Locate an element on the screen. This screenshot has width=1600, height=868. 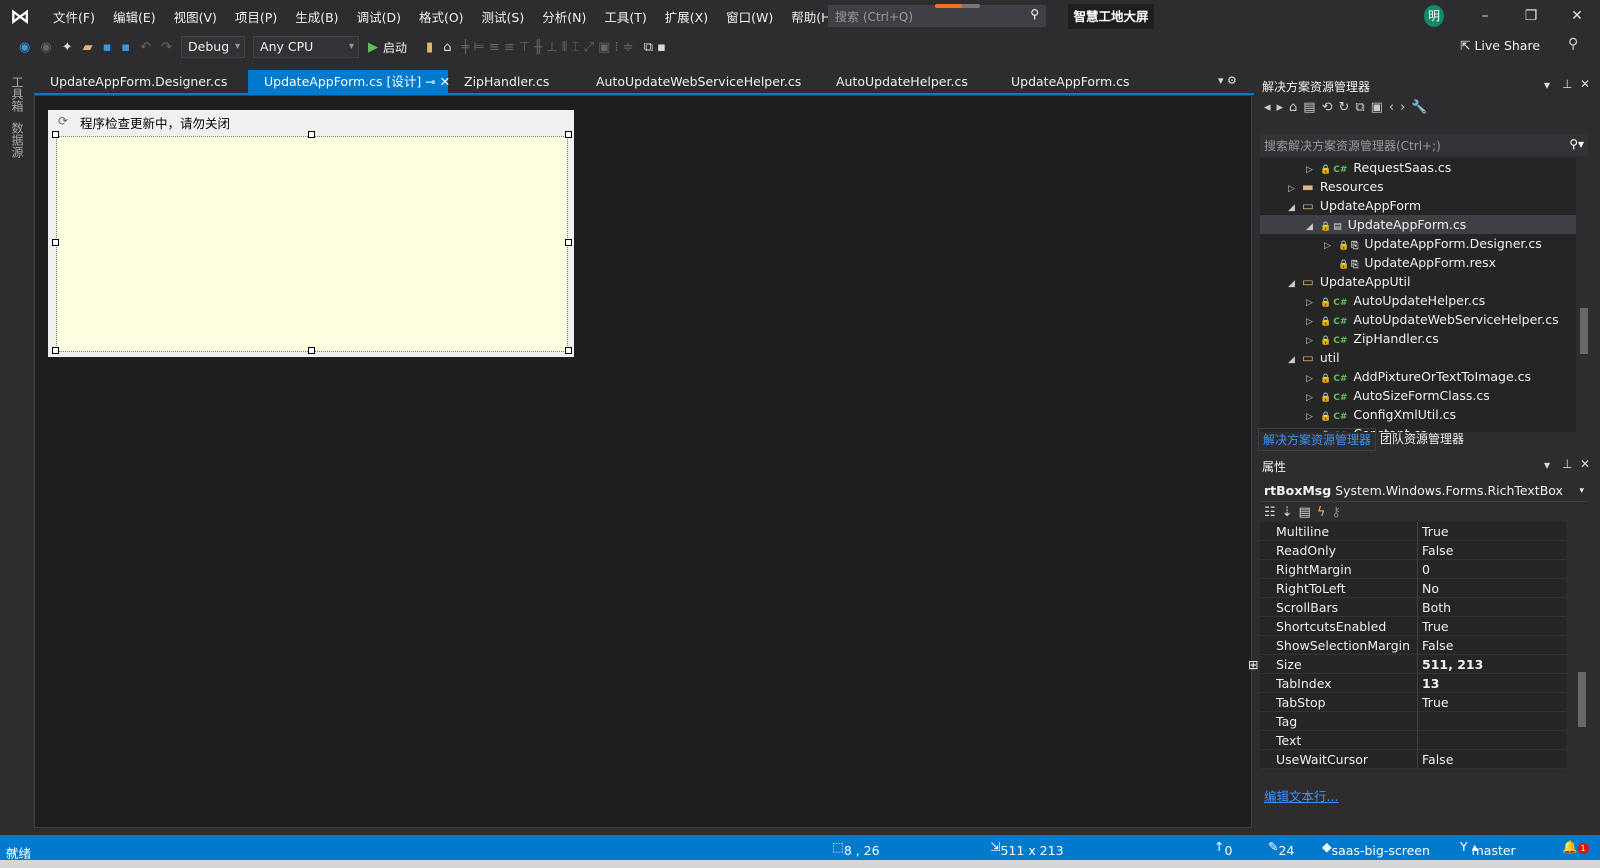
notifications-icon: 🔔 1 is located at coordinates (1575, 847).